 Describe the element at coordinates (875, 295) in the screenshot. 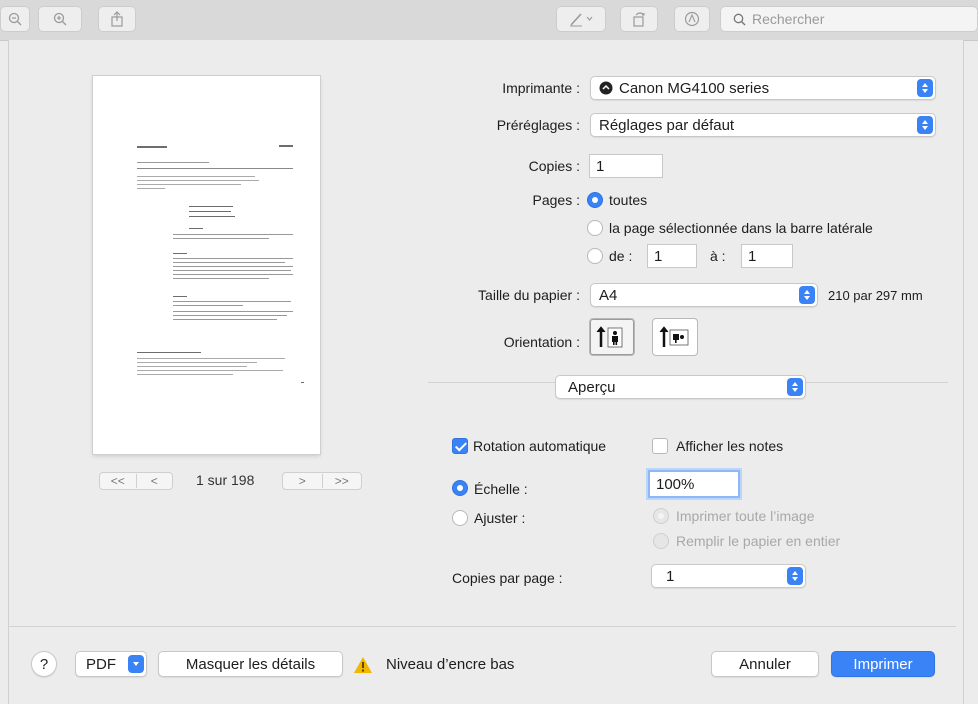

I see `paper-dimensions: 210 par 297 mm` at that location.